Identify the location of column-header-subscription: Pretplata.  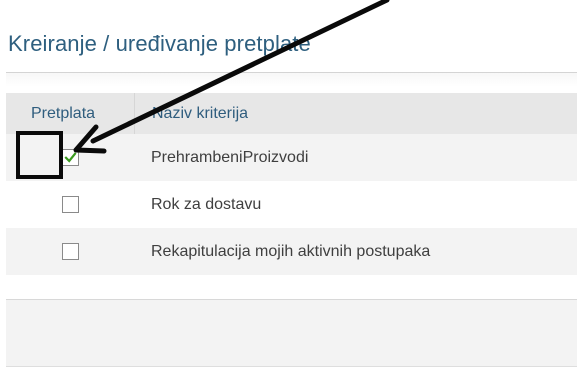
(70, 114).